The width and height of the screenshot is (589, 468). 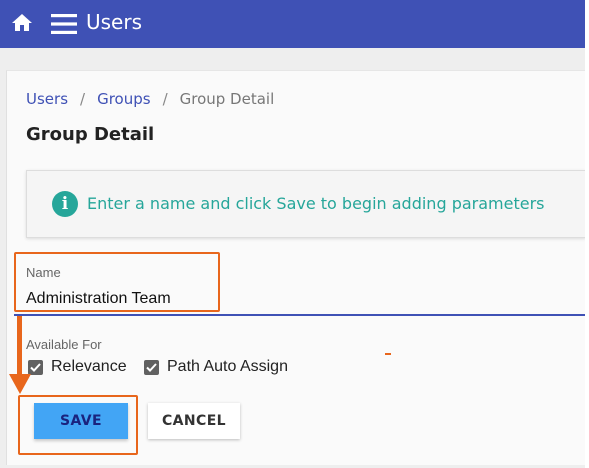 What do you see at coordinates (388, 354) in the screenshot?
I see `annotation-mark` at bounding box center [388, 354].